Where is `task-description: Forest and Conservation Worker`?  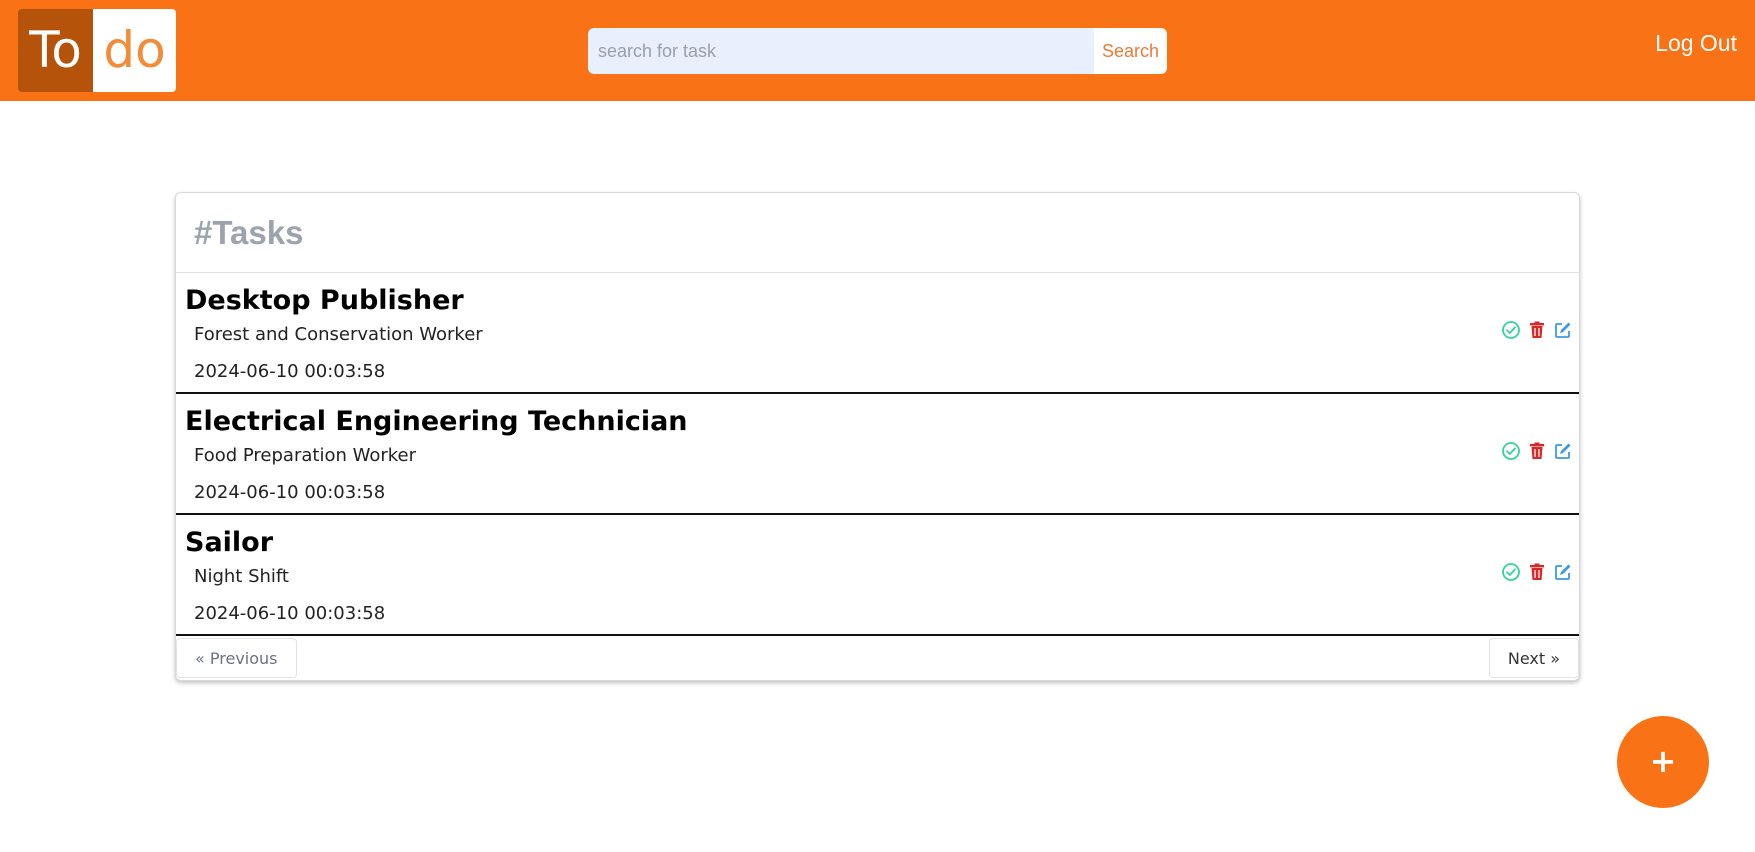
task-description: Forest and Conservation Worker is located at coordinates (338, 334).